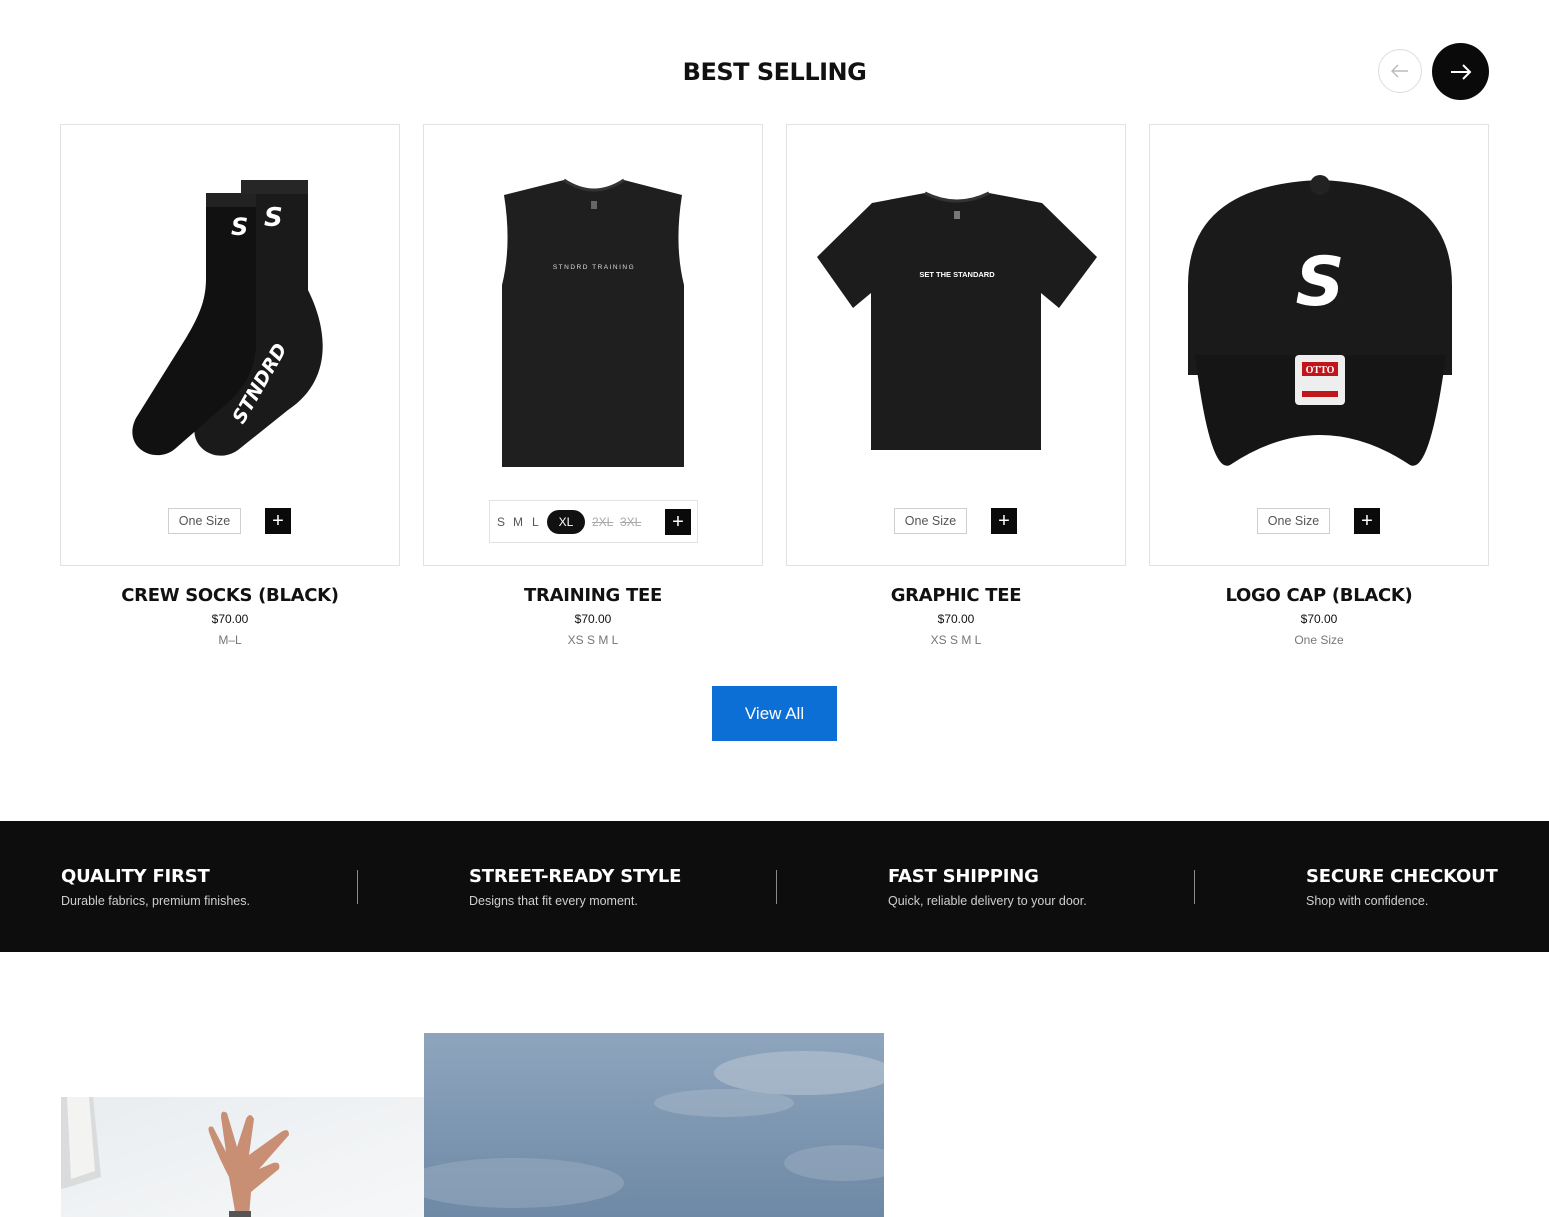  I want to click on arrow-right-icon, so click(1460, 71).